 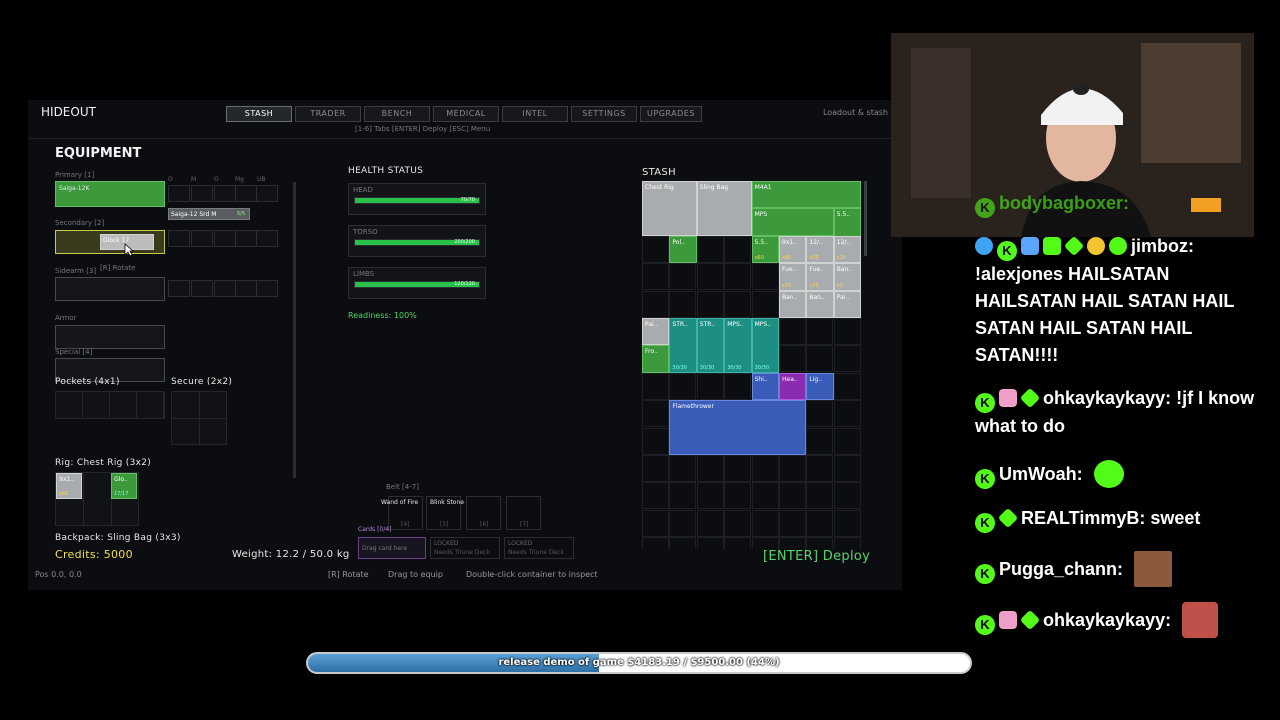 What do you see at coordinates (765, 386) in the screenshot?
I see `stash-item: Shi..` at bounding box center [765, 386].